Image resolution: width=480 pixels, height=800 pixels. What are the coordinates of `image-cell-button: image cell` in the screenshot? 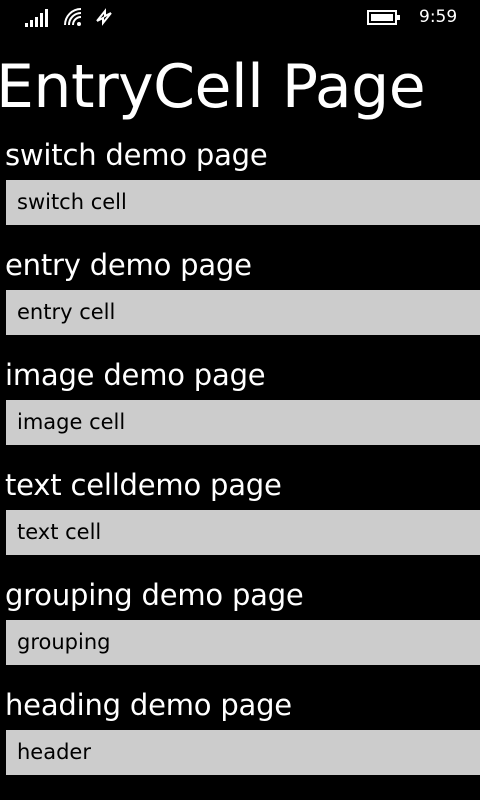 It's located at (243, 422).